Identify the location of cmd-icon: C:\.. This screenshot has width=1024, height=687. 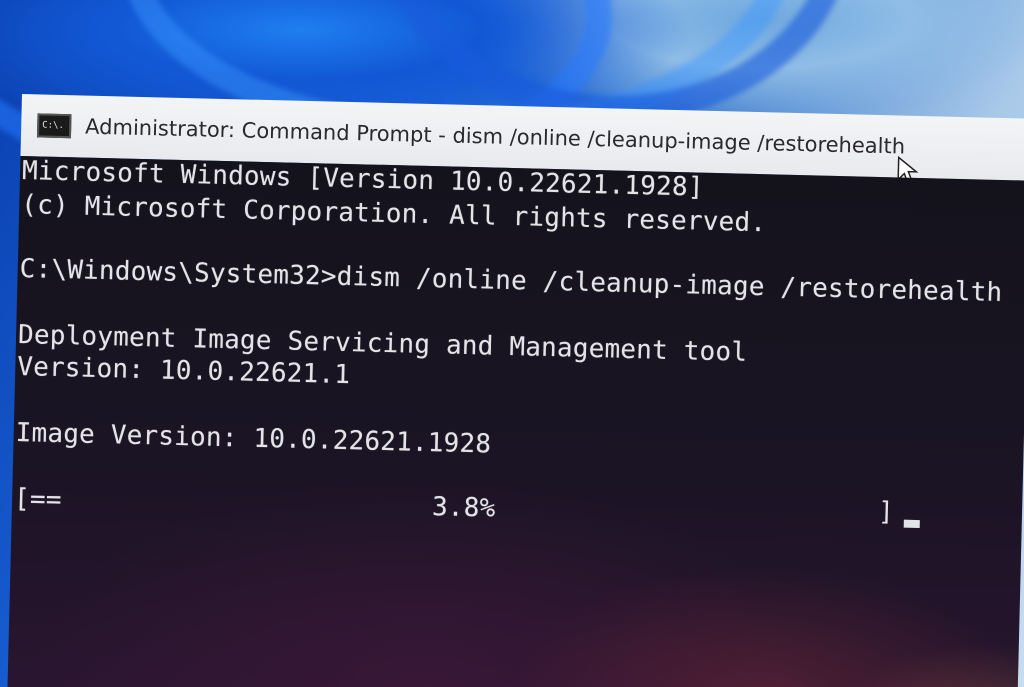
(54, 126).